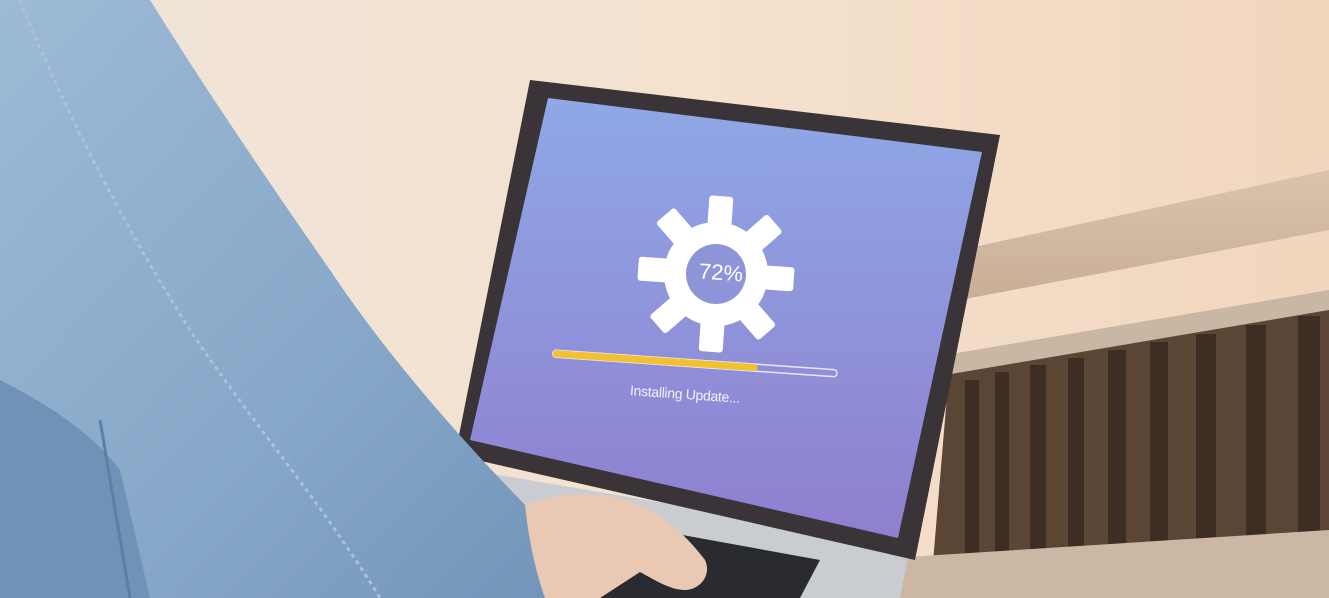 The height and width of the screenshot is (598, 1329). I want to click on progress-percent-label: 72%, so click(721, 272).